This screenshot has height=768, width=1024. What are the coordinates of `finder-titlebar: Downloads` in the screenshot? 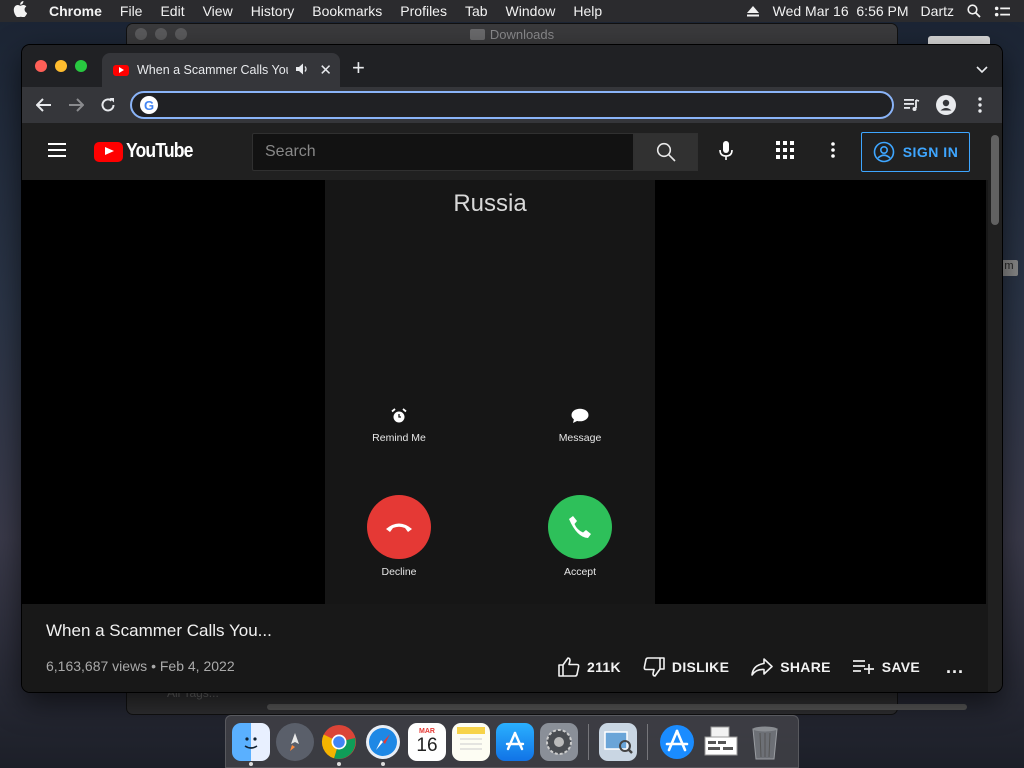 It's located at (512, 34).